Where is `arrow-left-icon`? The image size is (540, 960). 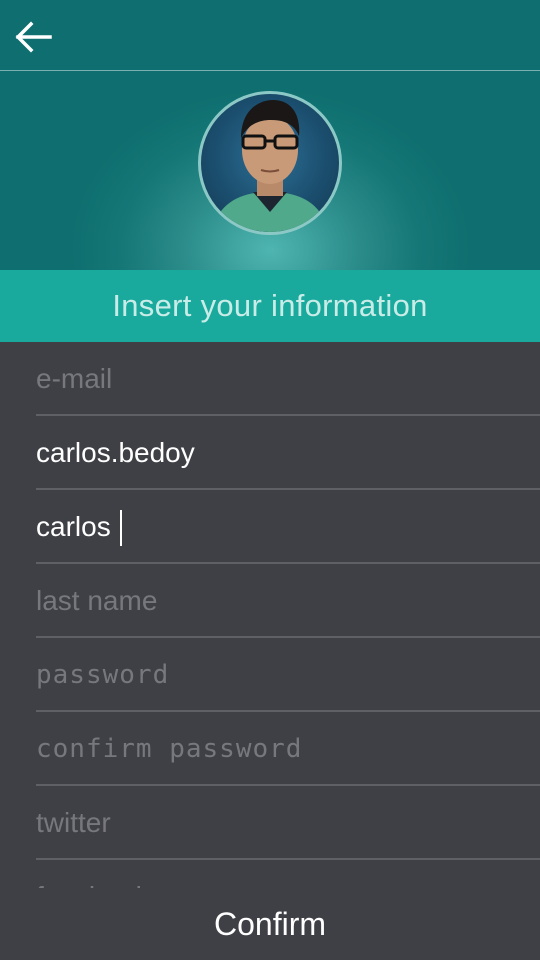 arrow-left-icon is located at coordinates (33, 37).